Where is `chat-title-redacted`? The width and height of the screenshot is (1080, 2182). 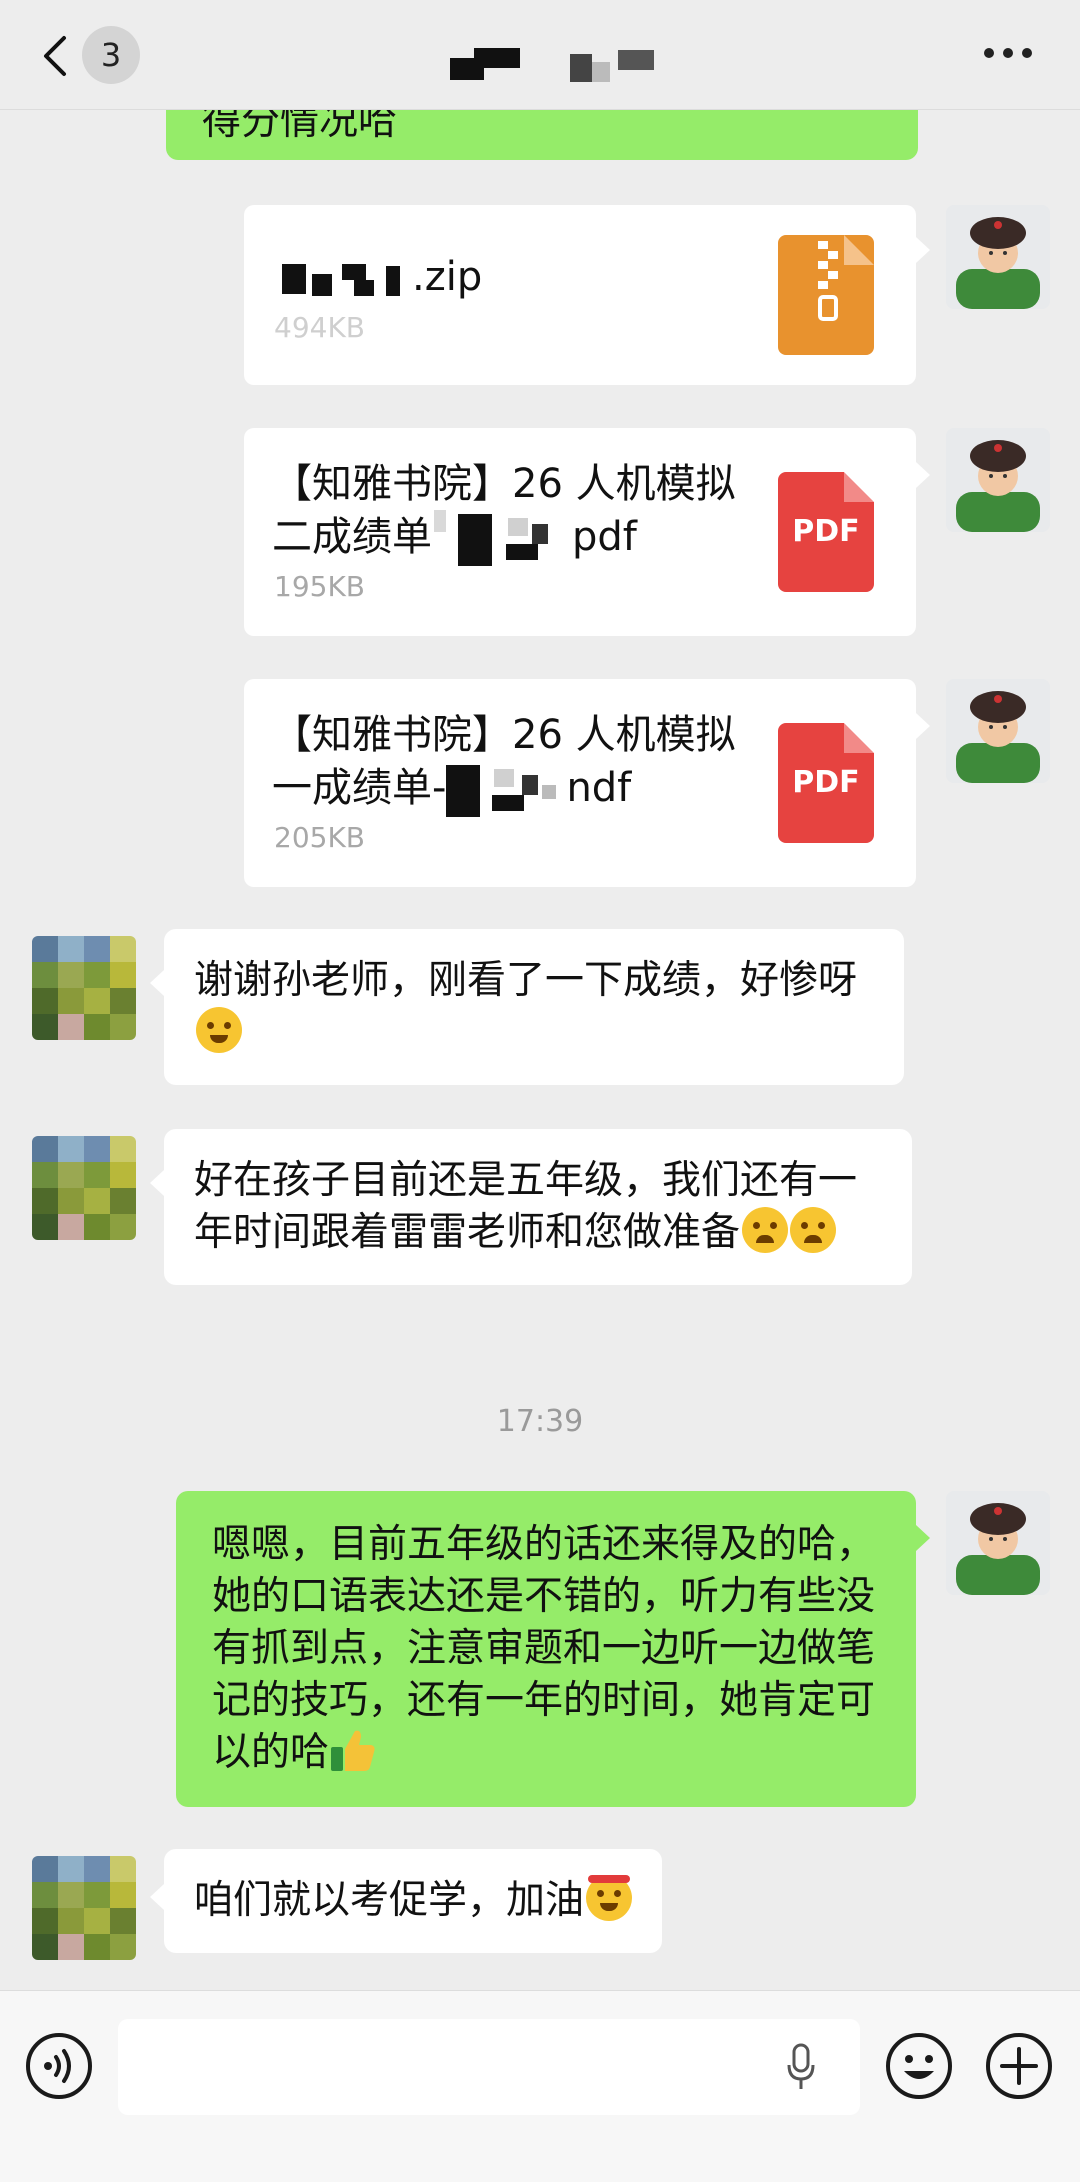
chat-title-redacted is located at coordinates (555, 65).